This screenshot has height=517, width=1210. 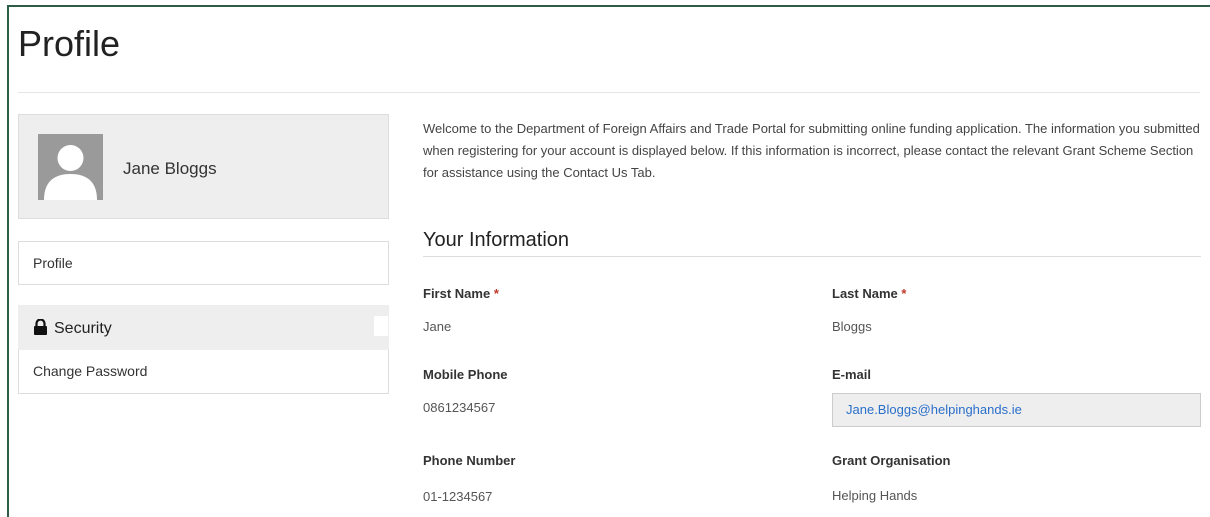 I want to click on email-field: Jane.Bloggs@helpinghands.ie, so click(x=1016, y=410).